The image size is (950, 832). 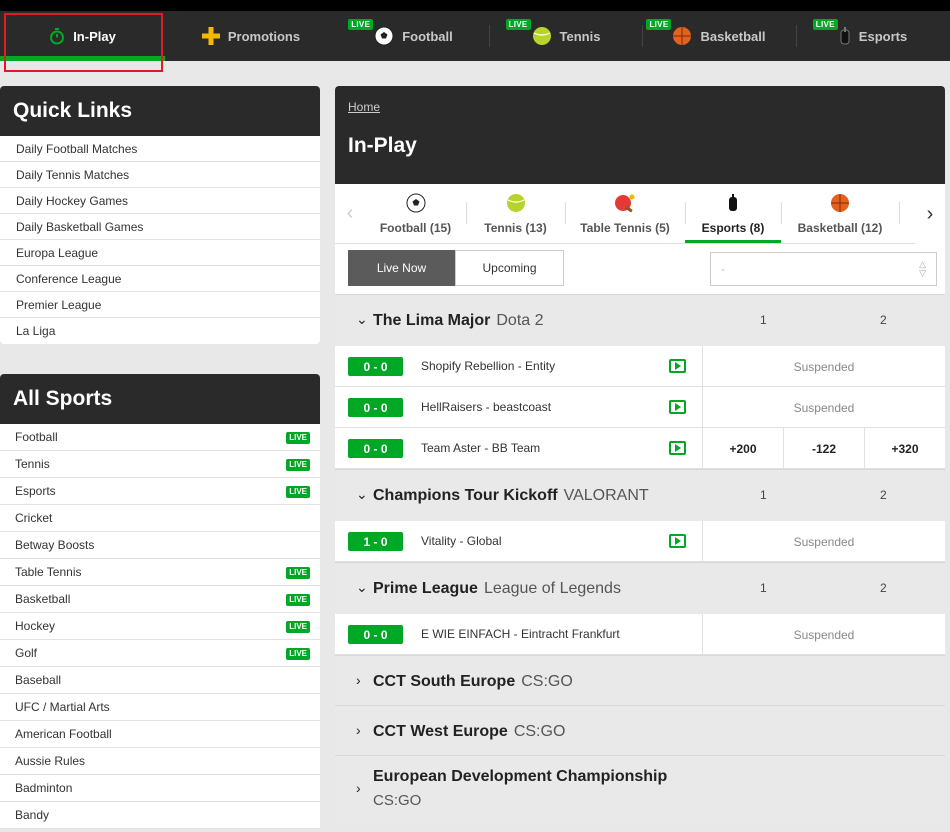 I want to click on sport-item: Betway Boosts, so click(x=160, y=545).